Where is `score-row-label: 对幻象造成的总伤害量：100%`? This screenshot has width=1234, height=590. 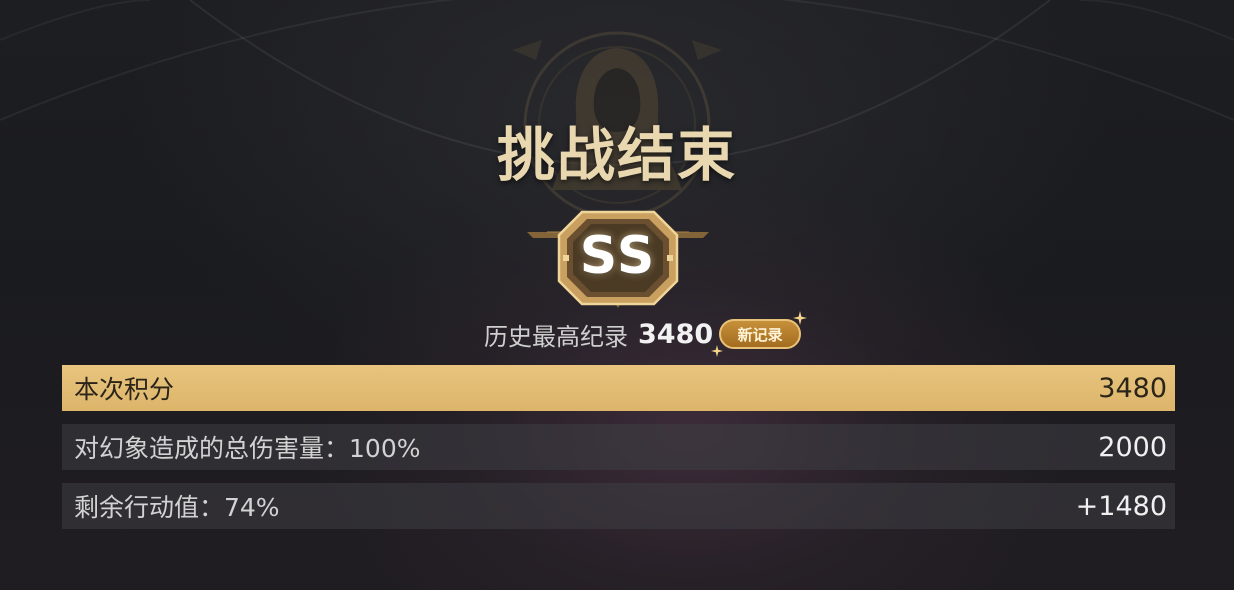 score-row-label: 对幻象造成的总伤害量：100% is located at coordinates (247, 448).